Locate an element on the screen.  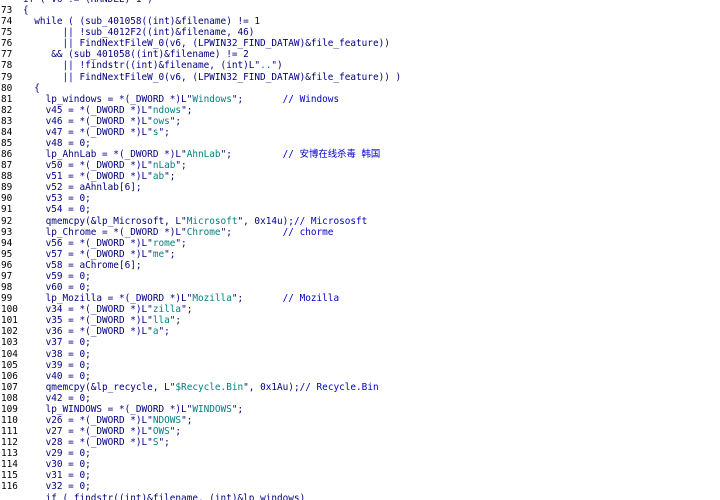
code-text: v32 = 0; is located at coordinates (57, 487).